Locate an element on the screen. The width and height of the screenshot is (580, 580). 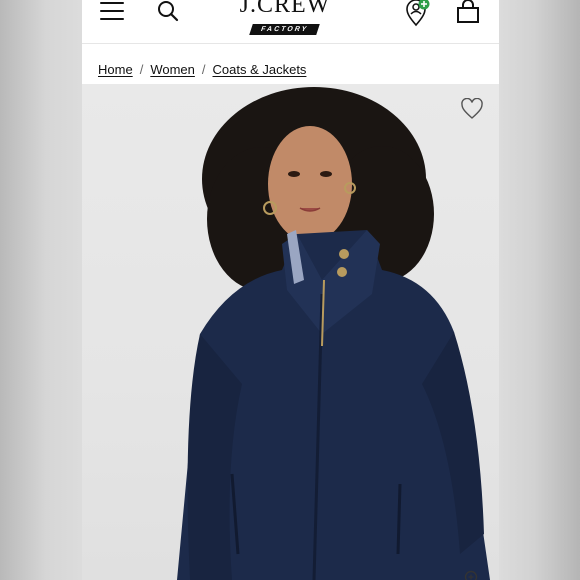
menu-button is located at coordinates (113, 11).